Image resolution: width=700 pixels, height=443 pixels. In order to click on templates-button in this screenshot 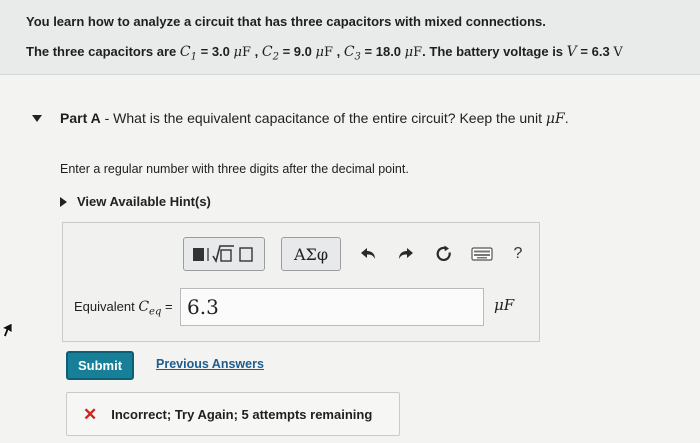, I will do `click(224, 254)`.